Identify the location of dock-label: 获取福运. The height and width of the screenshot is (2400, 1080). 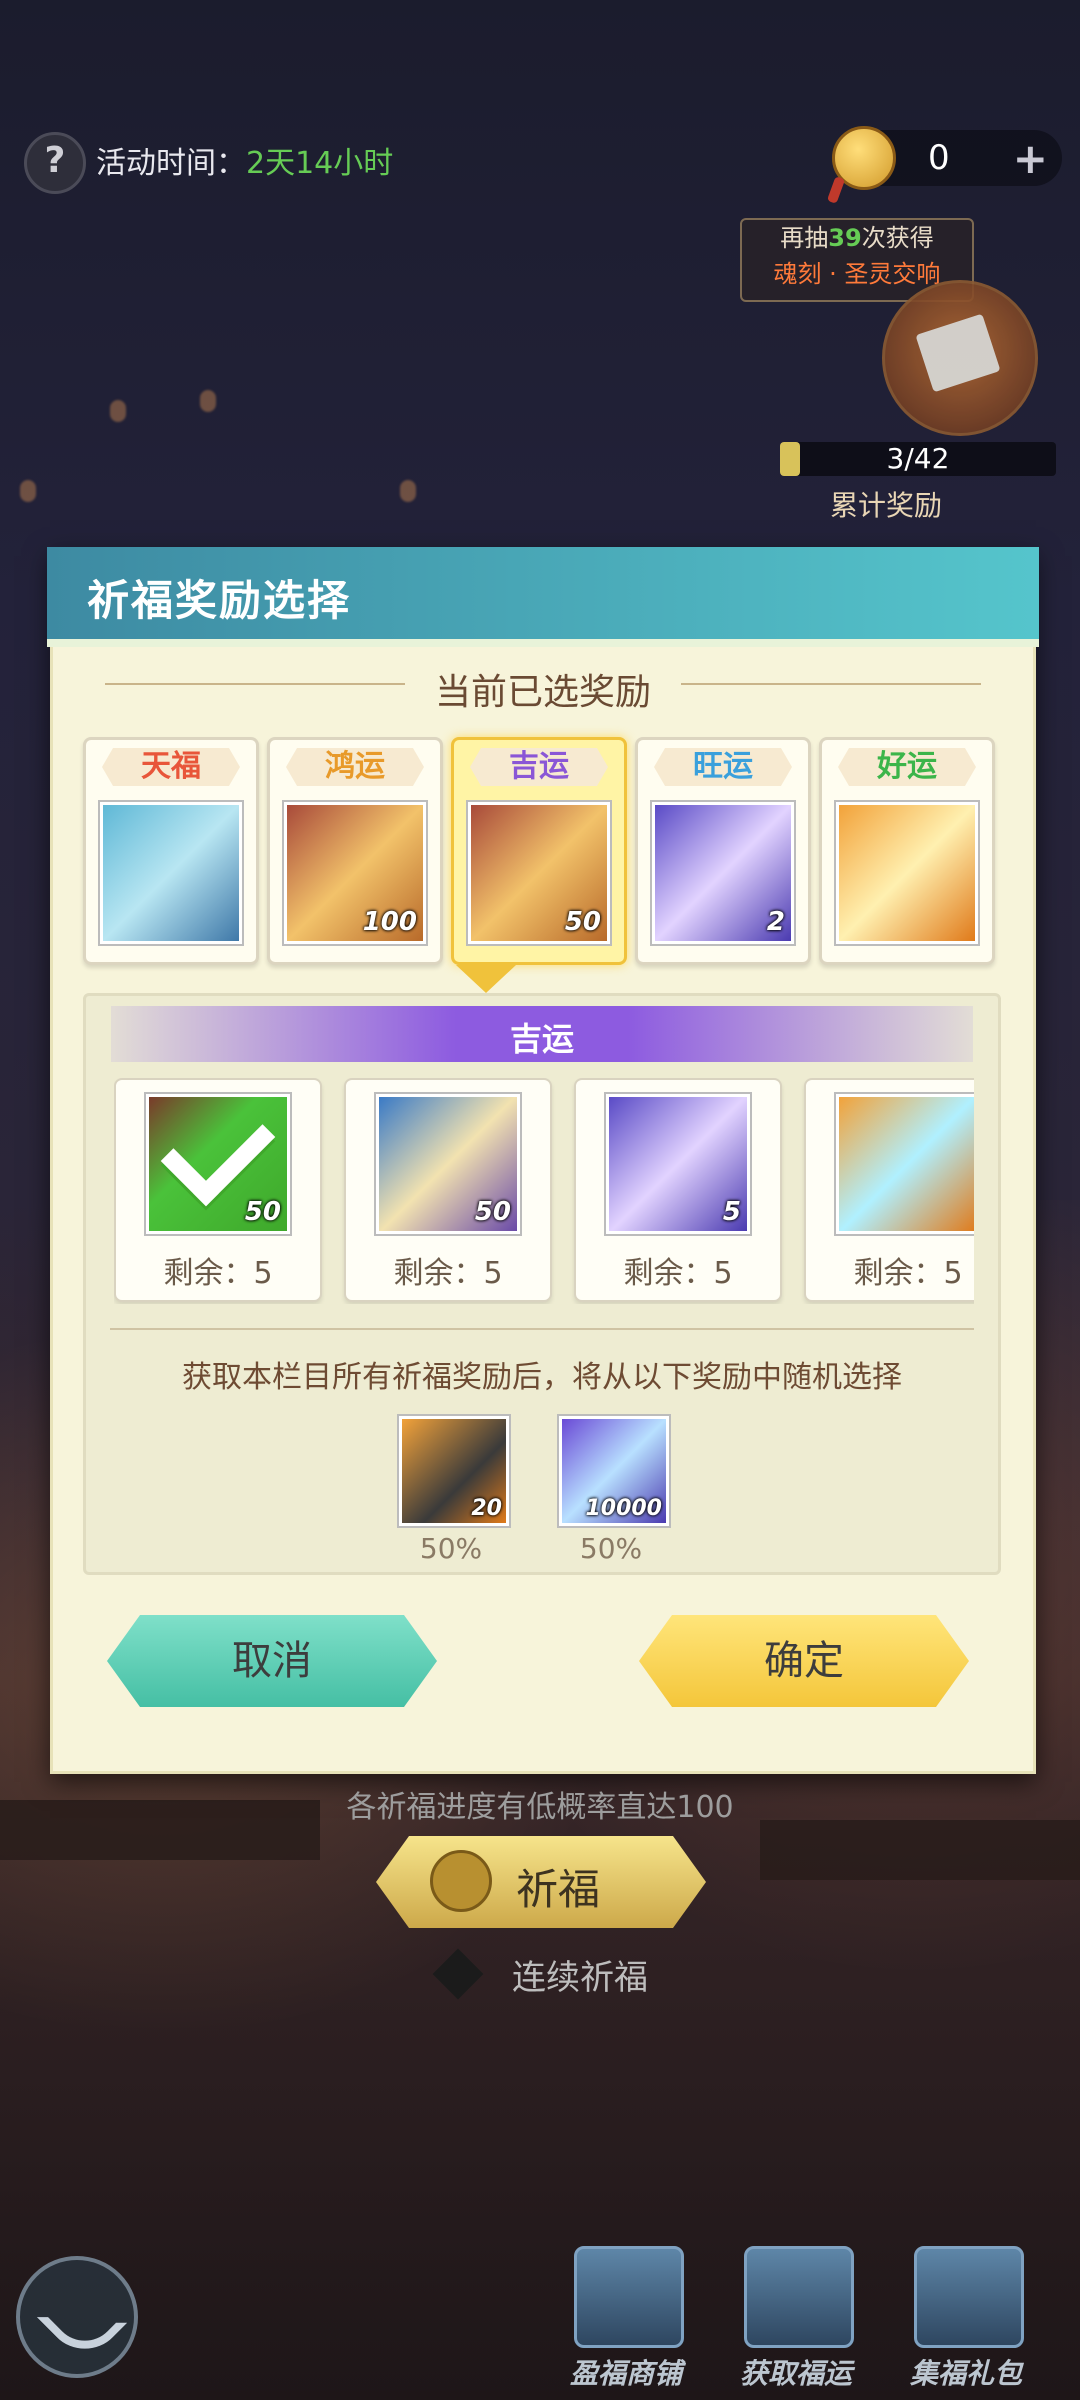
(795, 2373).